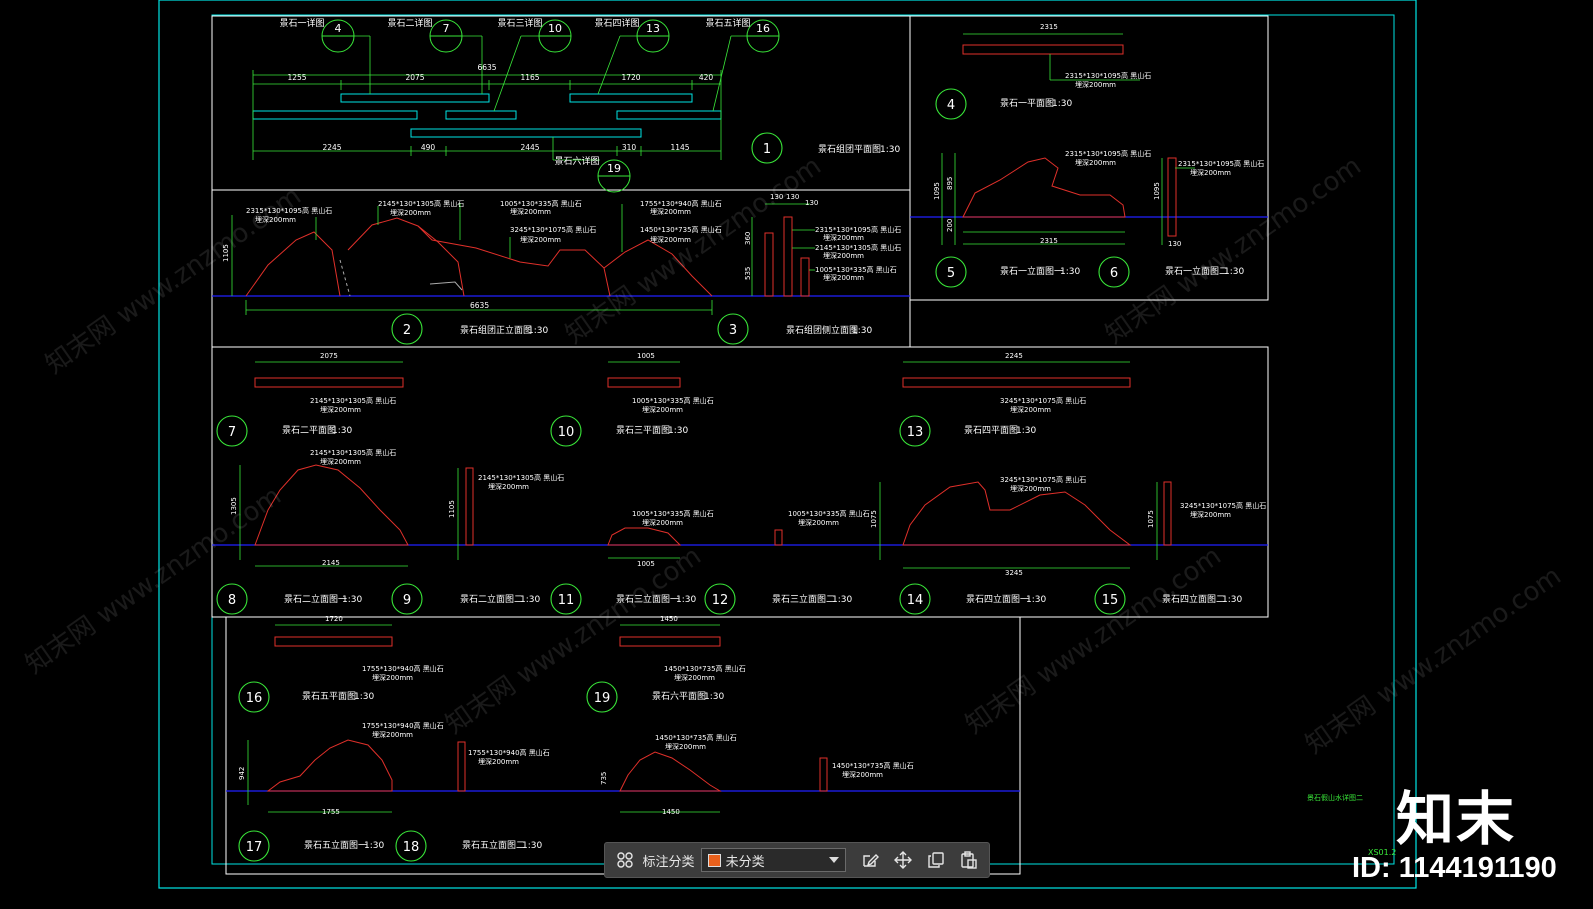  I want to click on move-icon, so click(903, 860).